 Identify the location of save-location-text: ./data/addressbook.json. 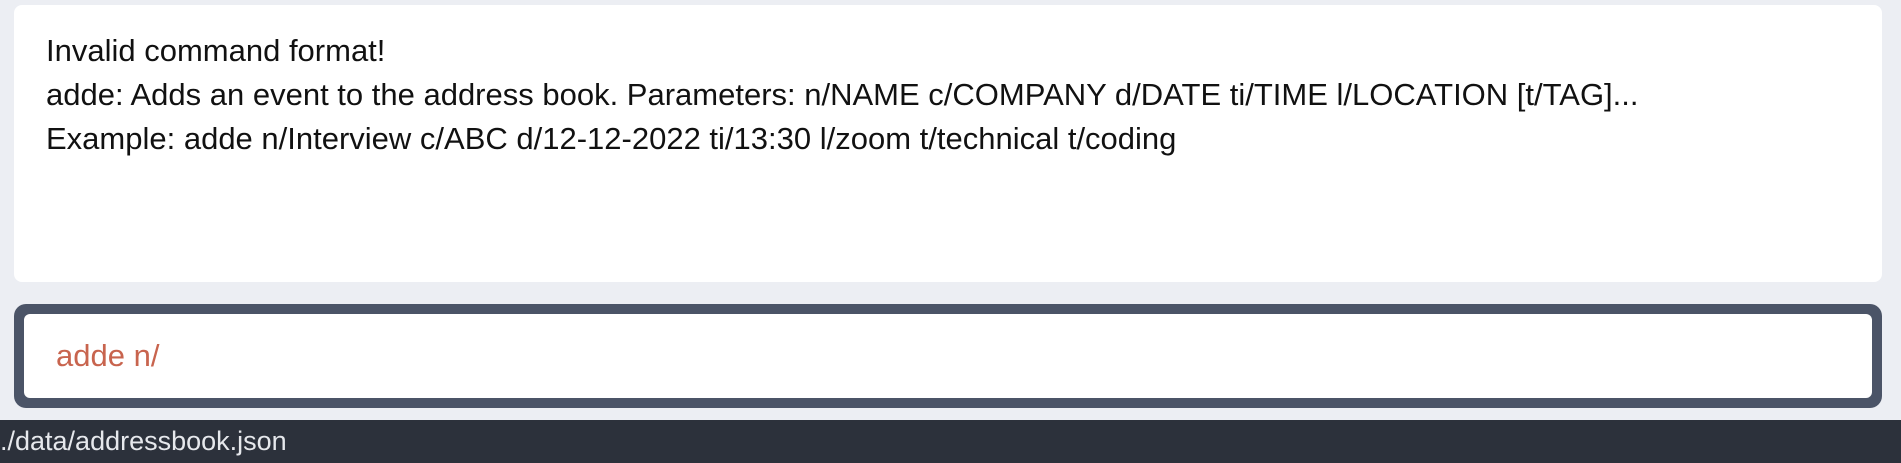
(143, 441).